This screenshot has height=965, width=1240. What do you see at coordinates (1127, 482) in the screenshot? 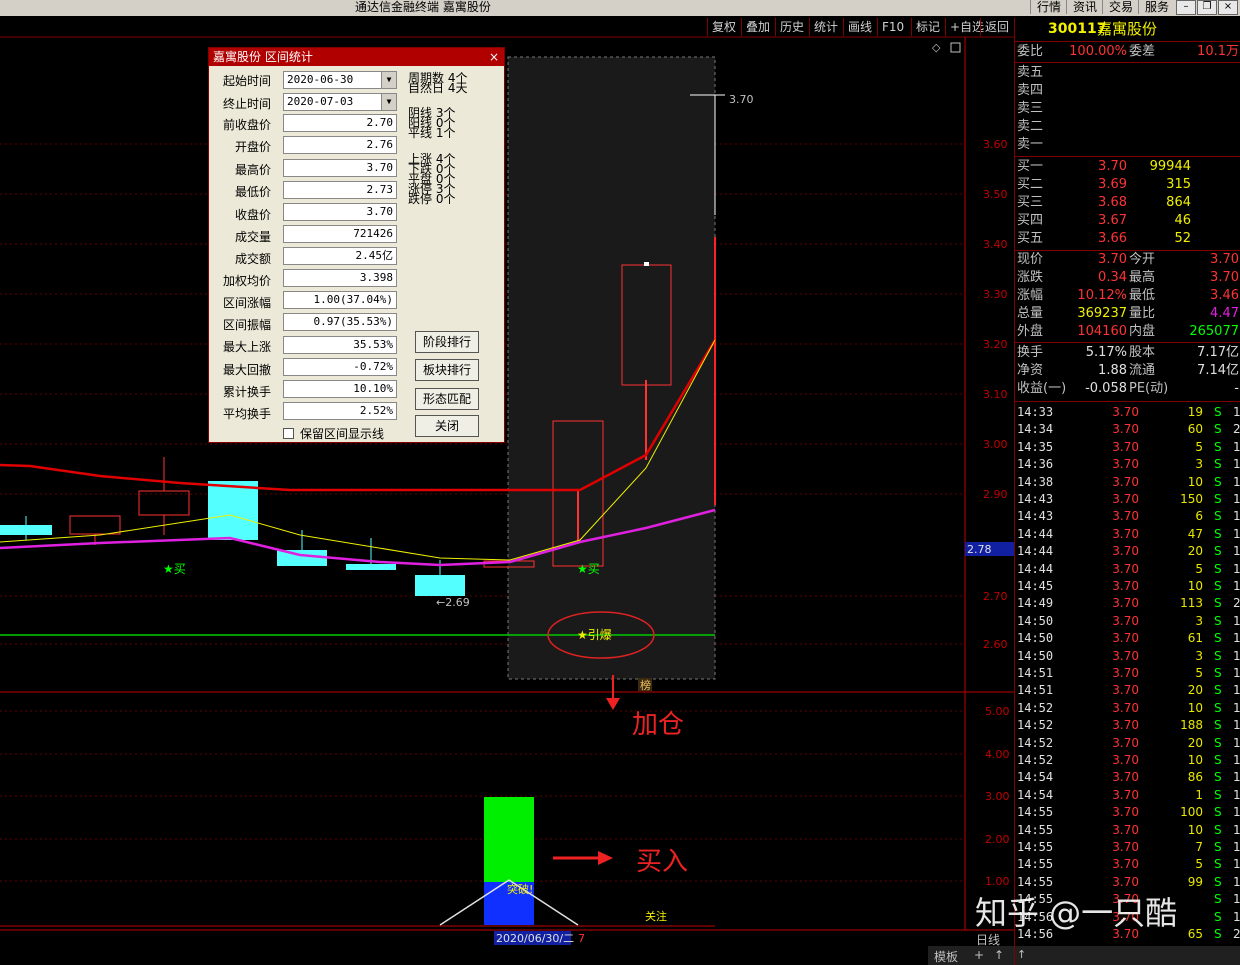
I see `tick-row: 14:38 3.70 10 S 1` at bounding box center [1127, 482].